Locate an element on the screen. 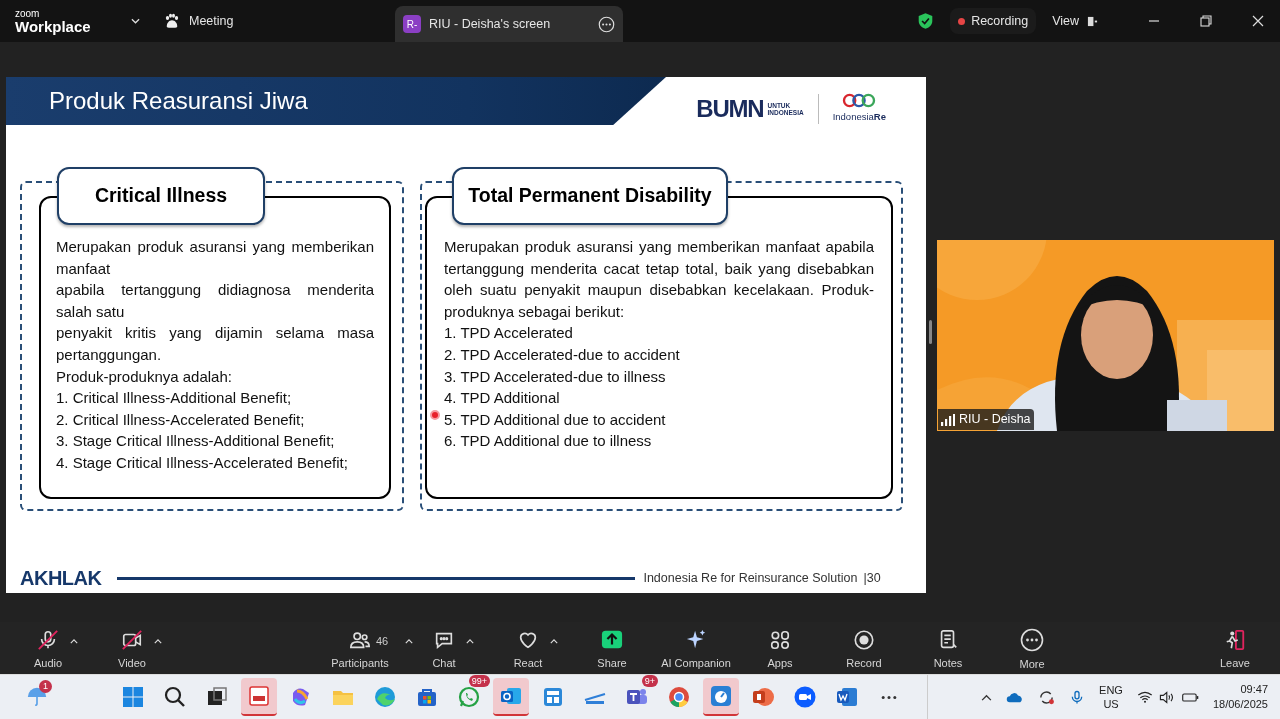 Image resolution: width=1280 pixels, height=719 pixels. brand-name: Workplace is located at coordinates (53, 26).